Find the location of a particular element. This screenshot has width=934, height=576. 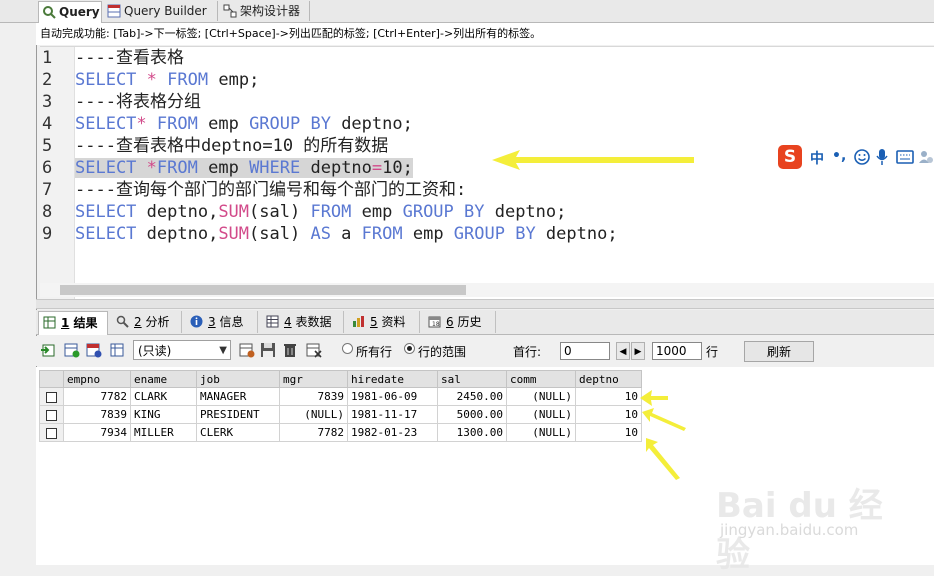

cell-ename: KING is located at coordinates (163, 414).